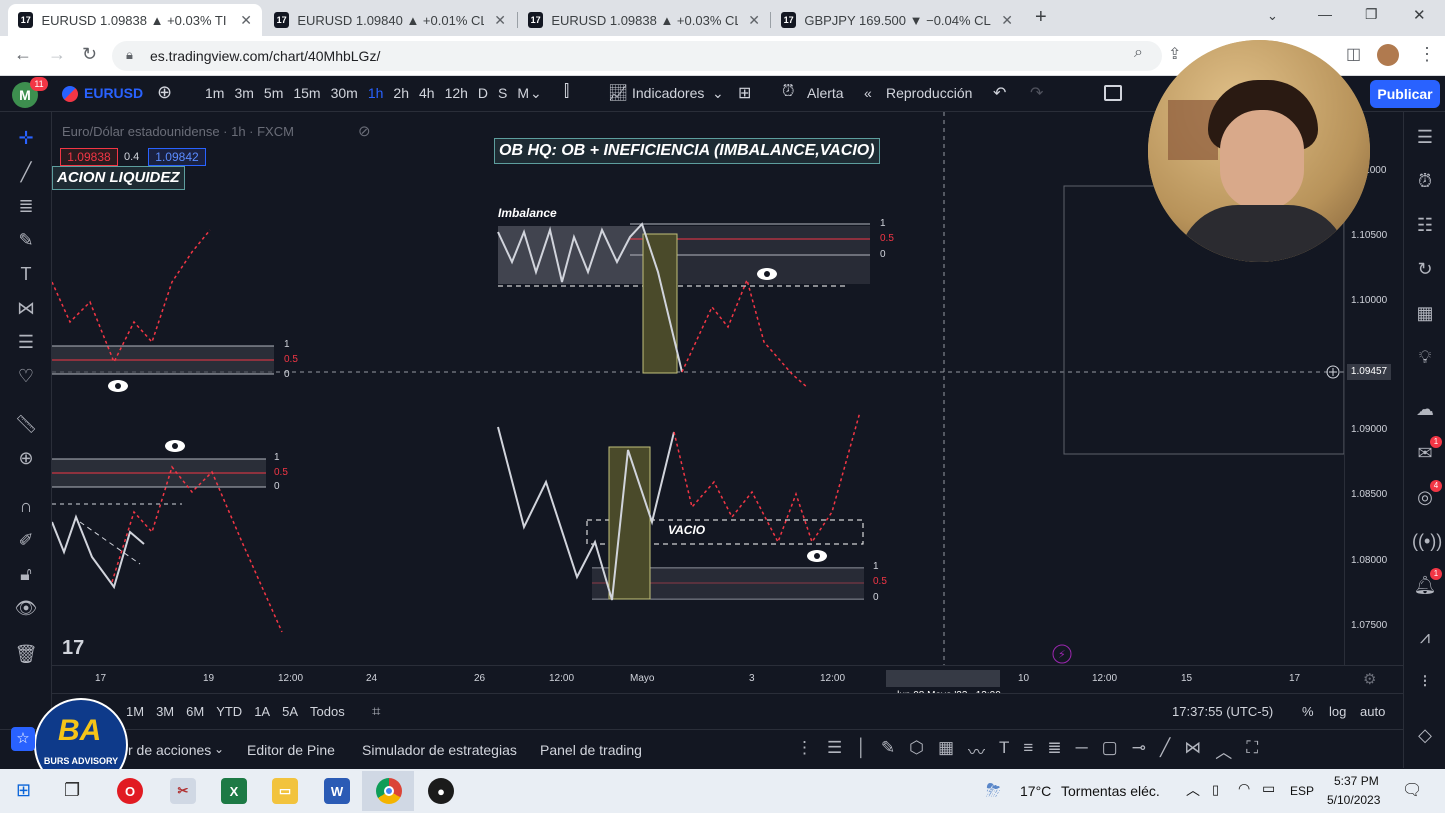  Describe the element at coordinates (26, 138) in the screenshot. I see `crosshair-icon: ✛` at that location.